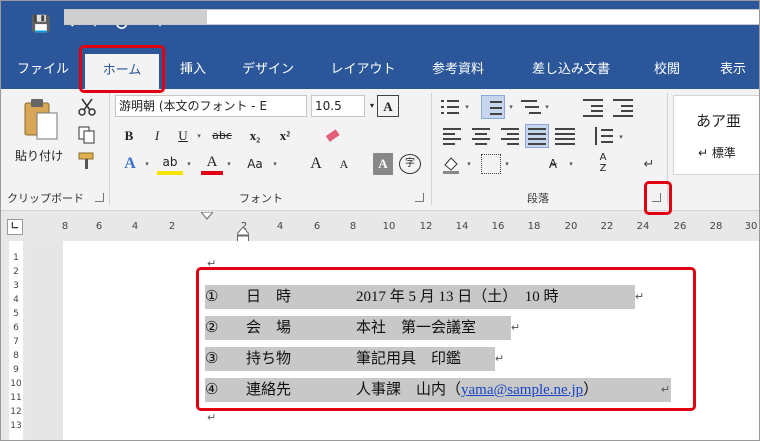  What do you see at coordinates (199, 136) in the screenshot?
I see `underline-dropdown-icon: ▾` at bounding box center [199, 136].